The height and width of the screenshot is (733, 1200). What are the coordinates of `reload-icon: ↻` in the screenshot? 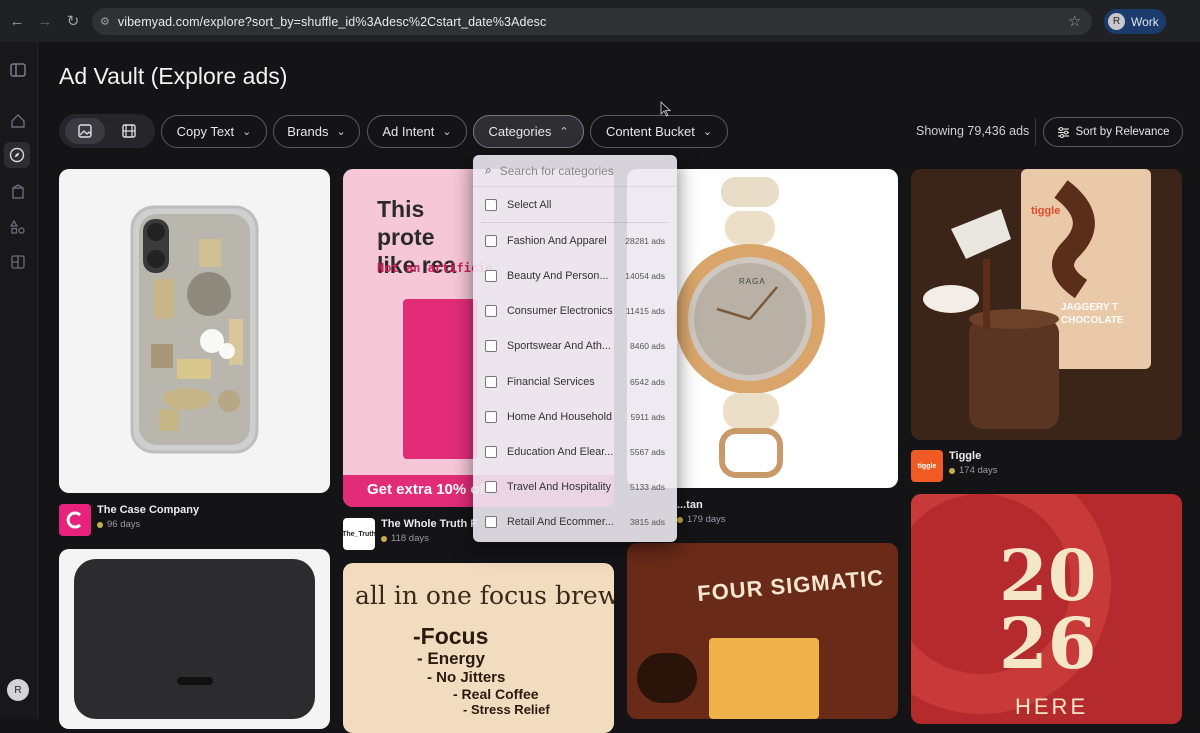 It's located at (73, 21).